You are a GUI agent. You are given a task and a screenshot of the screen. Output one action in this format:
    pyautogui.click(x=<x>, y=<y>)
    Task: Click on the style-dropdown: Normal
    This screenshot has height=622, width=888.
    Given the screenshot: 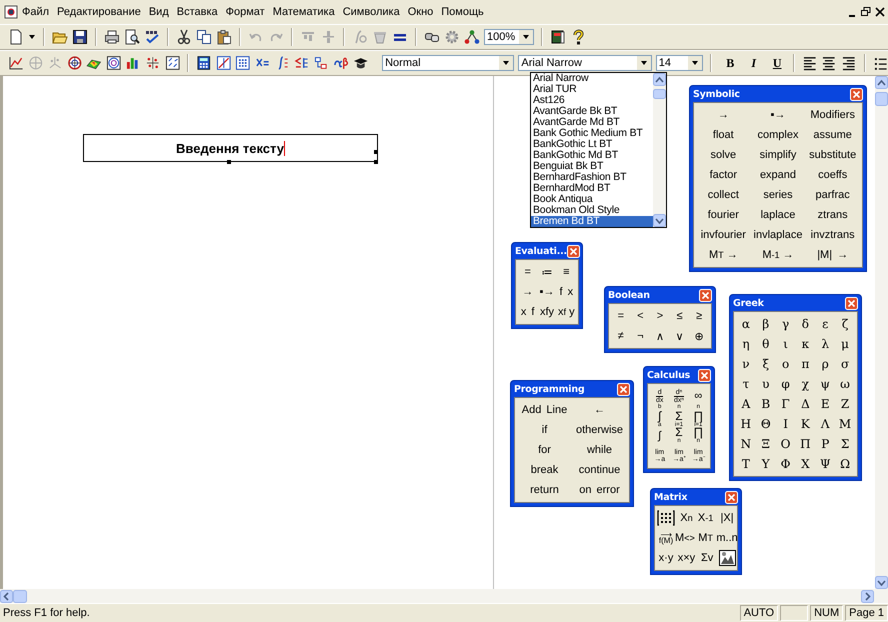 What is the action you would take?
    pyautogui.click(x=448, y=63)
    